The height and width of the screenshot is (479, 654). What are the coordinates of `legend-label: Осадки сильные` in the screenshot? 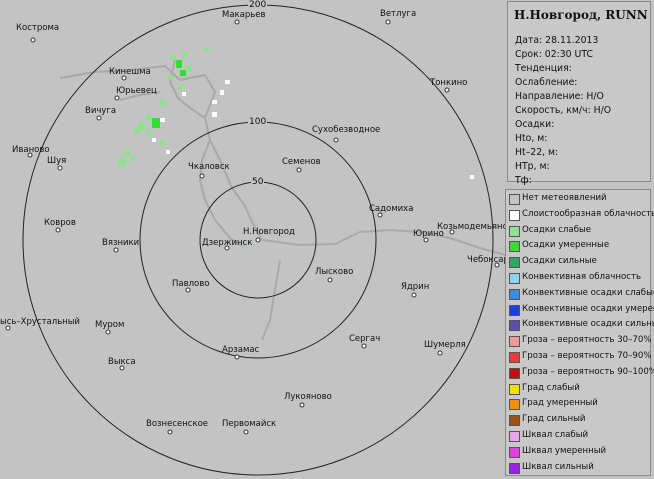 It's located at (559, 261).